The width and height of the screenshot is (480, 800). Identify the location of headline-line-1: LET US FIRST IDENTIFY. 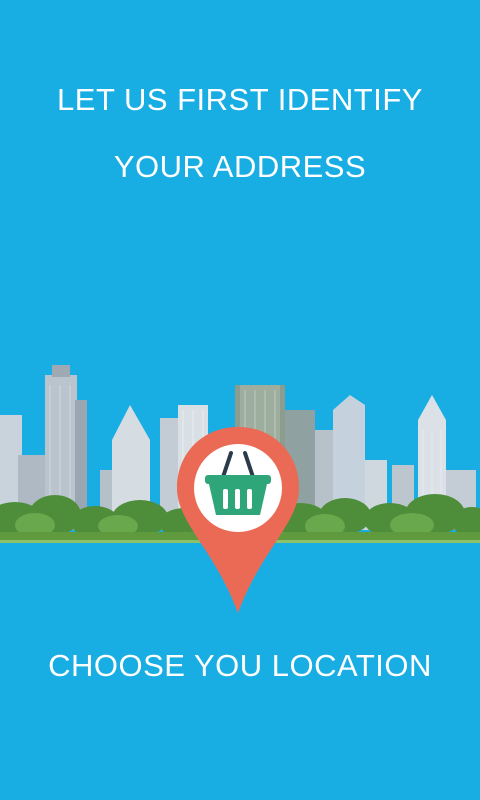
(240, 99).